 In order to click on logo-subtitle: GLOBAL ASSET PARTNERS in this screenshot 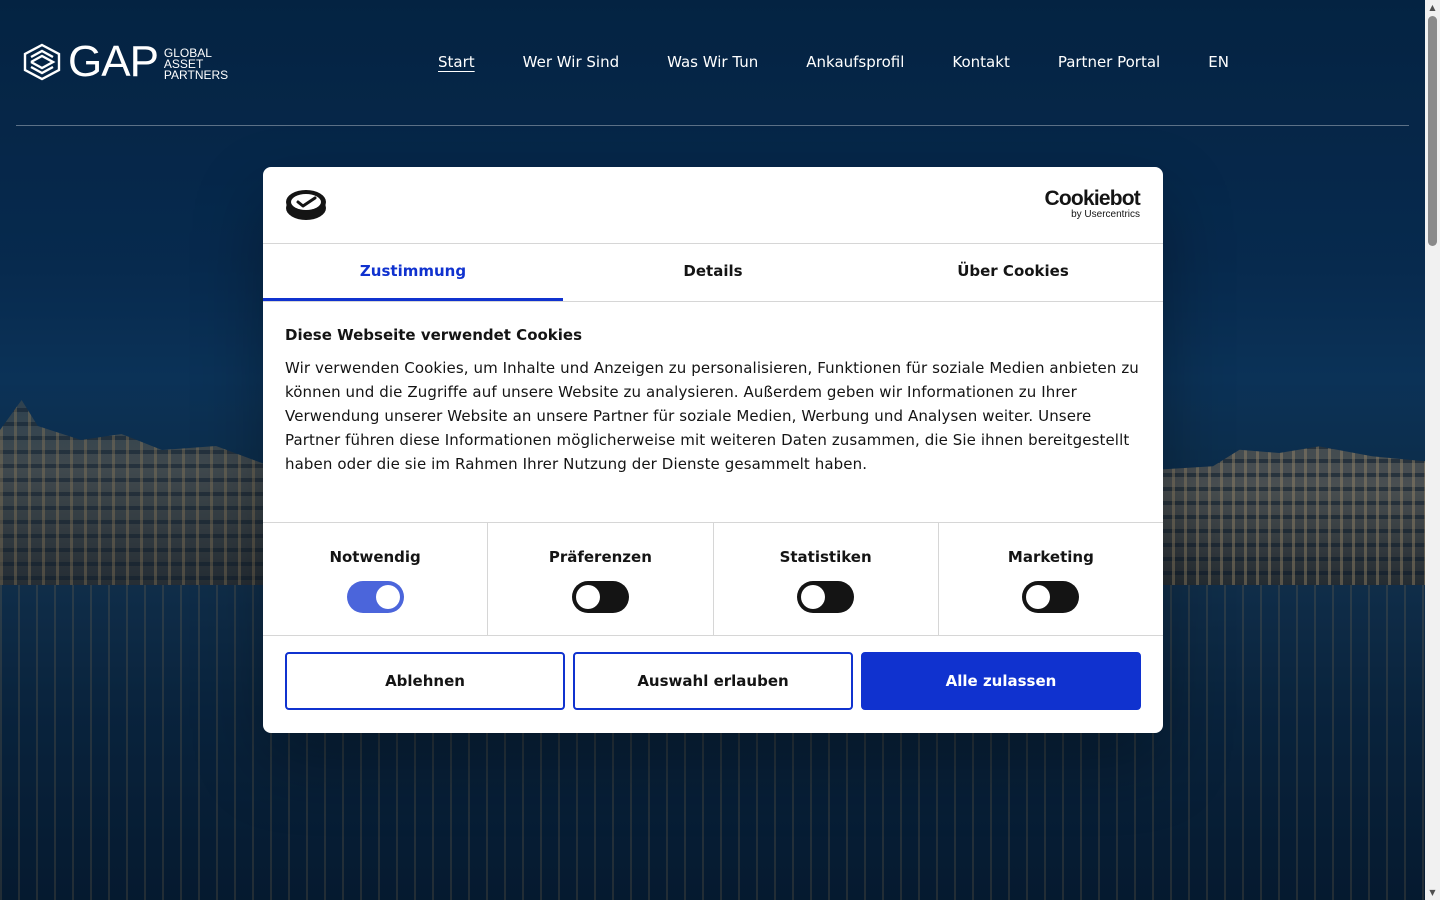, I will do `click(196, 64)`.